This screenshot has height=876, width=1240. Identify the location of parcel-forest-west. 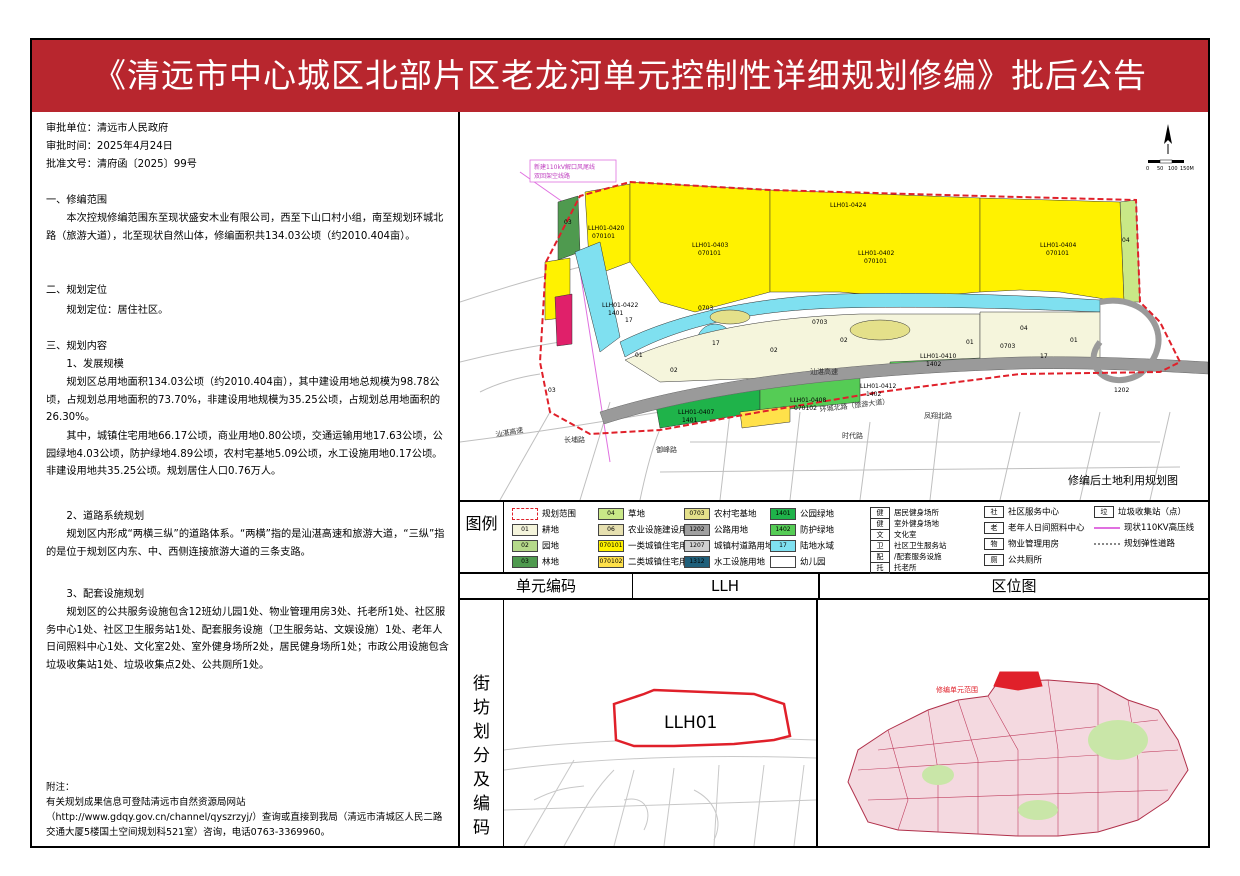
(569, 228).